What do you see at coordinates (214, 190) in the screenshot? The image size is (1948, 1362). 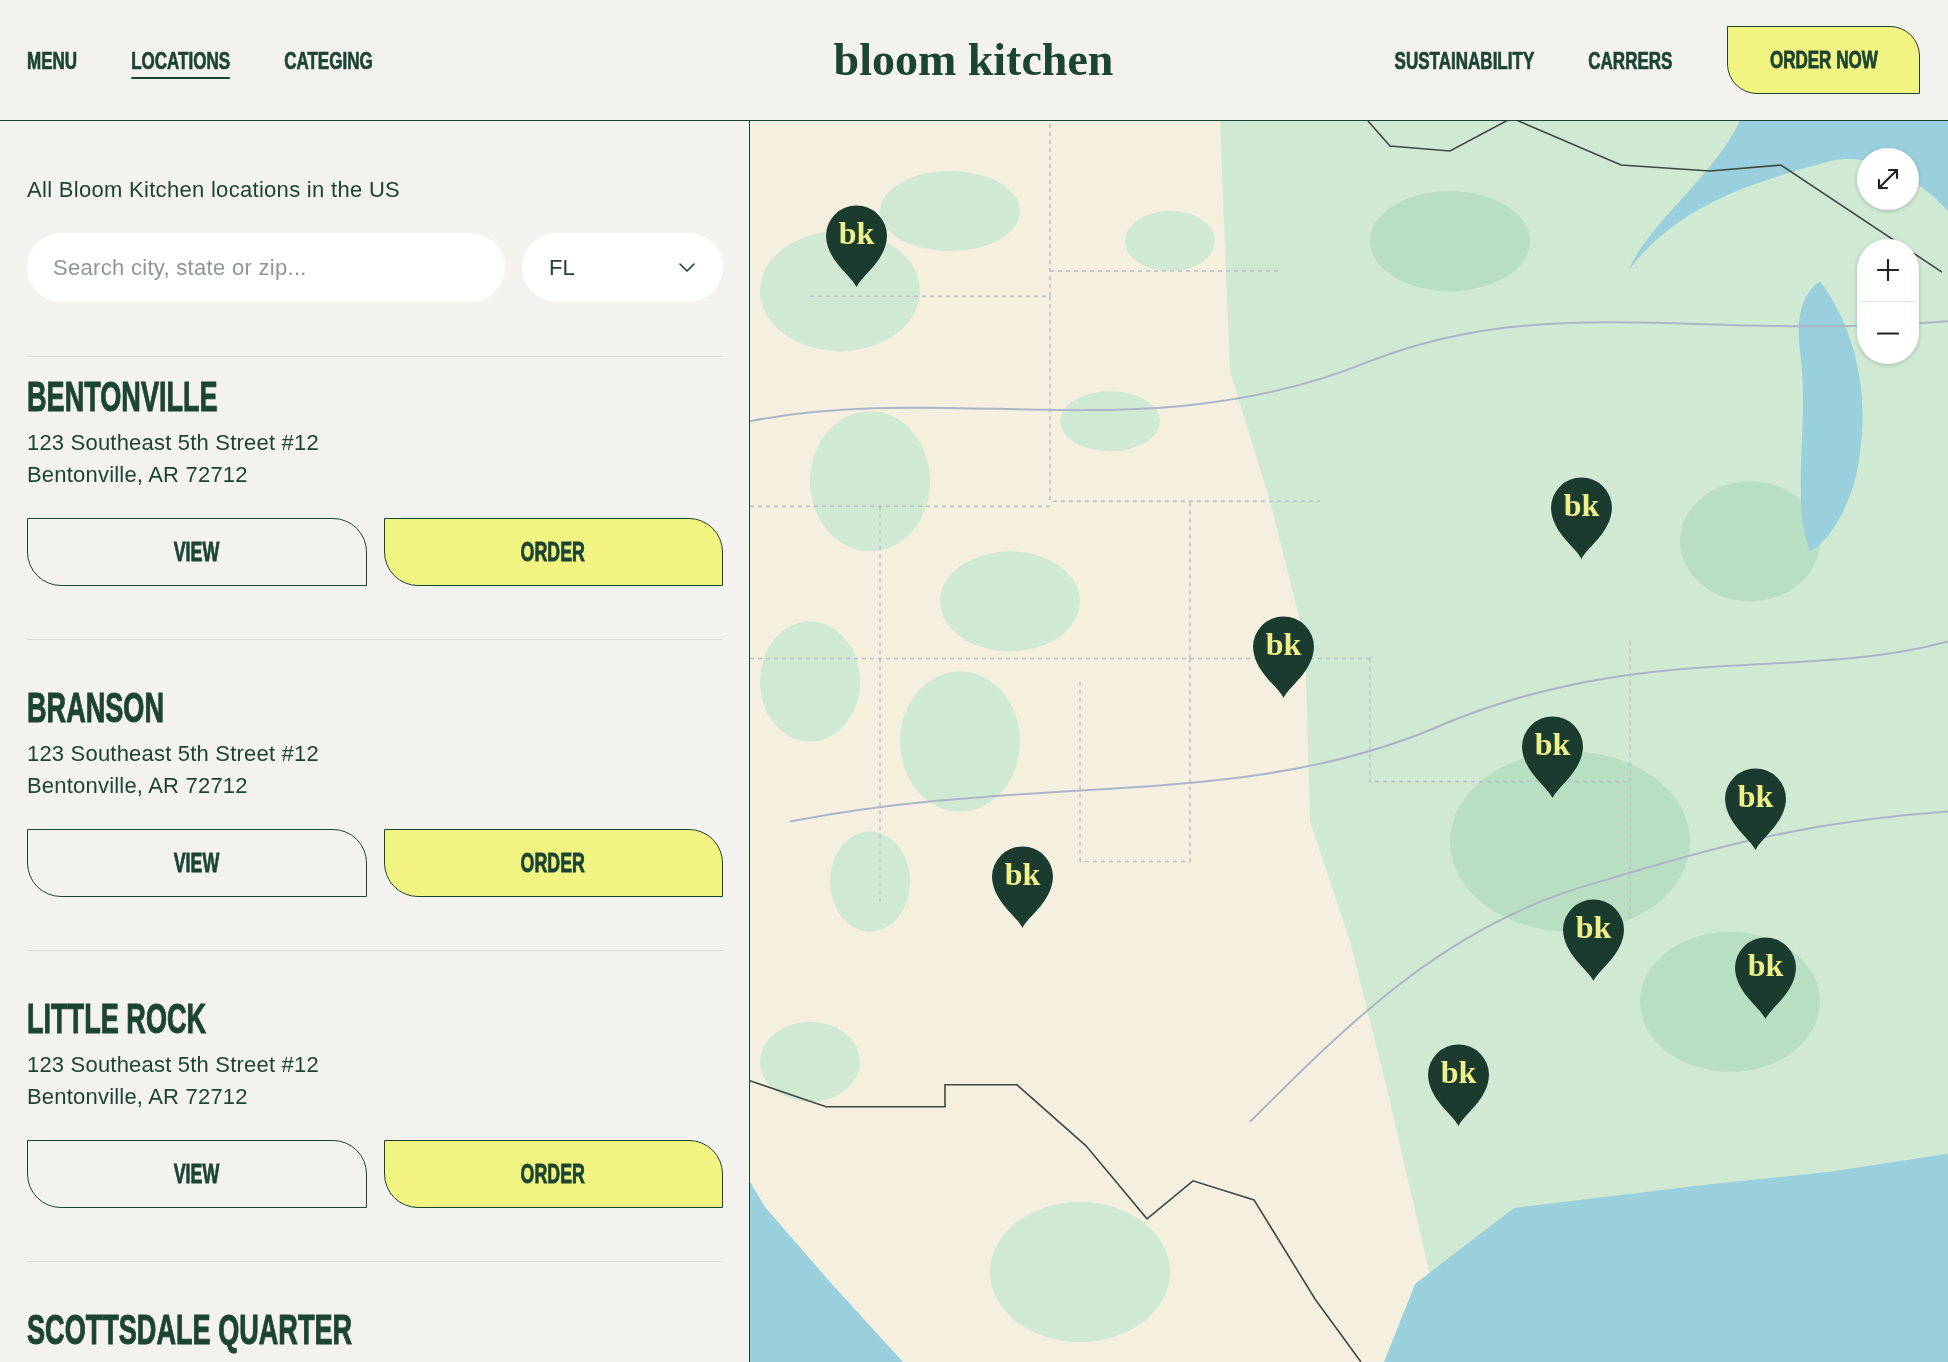 I see `intro-text: All Bloom Kitchen locations in the US` at bounding box center [214, 190].